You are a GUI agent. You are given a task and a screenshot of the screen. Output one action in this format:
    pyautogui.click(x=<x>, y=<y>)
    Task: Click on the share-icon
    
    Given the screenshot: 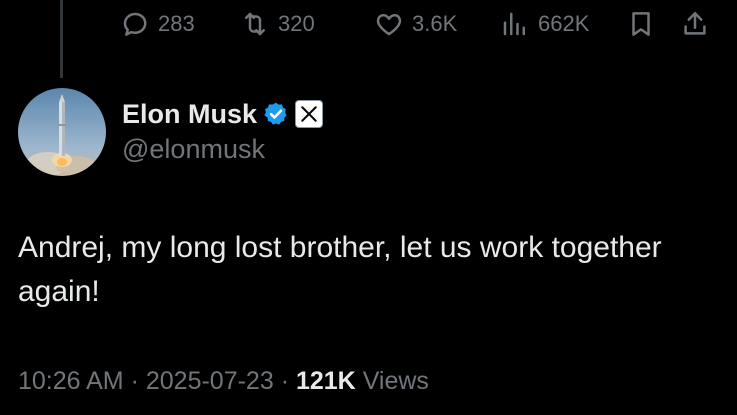 What is the action you would take?
    pyautogui.click(x=695, y=23)
    